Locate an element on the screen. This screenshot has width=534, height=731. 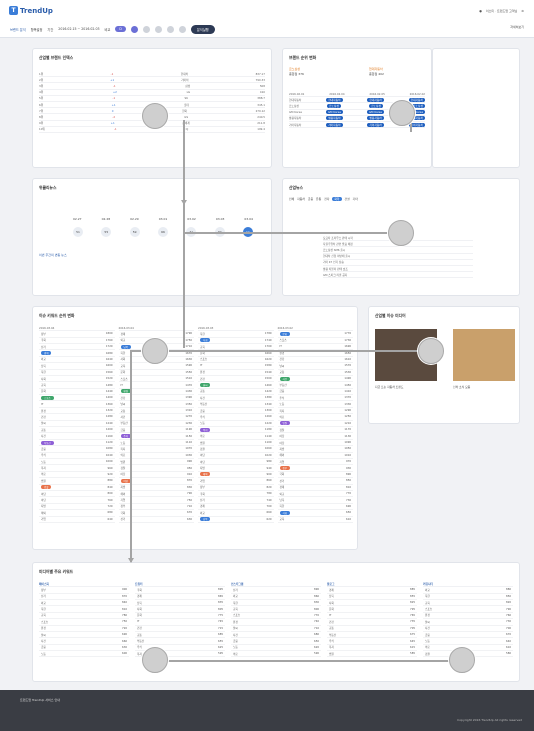
keyword: 기업 is located at coordinates (43, 520).